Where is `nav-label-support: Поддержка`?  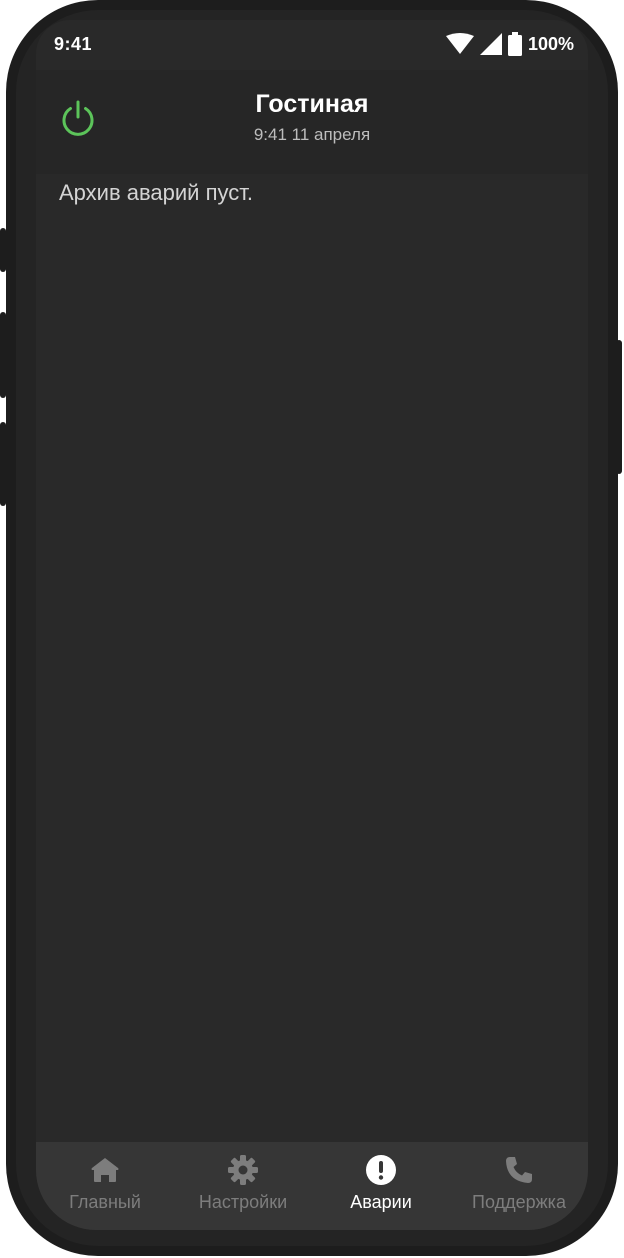 nav-label-support: Поддержка is located at coordinates (519, 1202).